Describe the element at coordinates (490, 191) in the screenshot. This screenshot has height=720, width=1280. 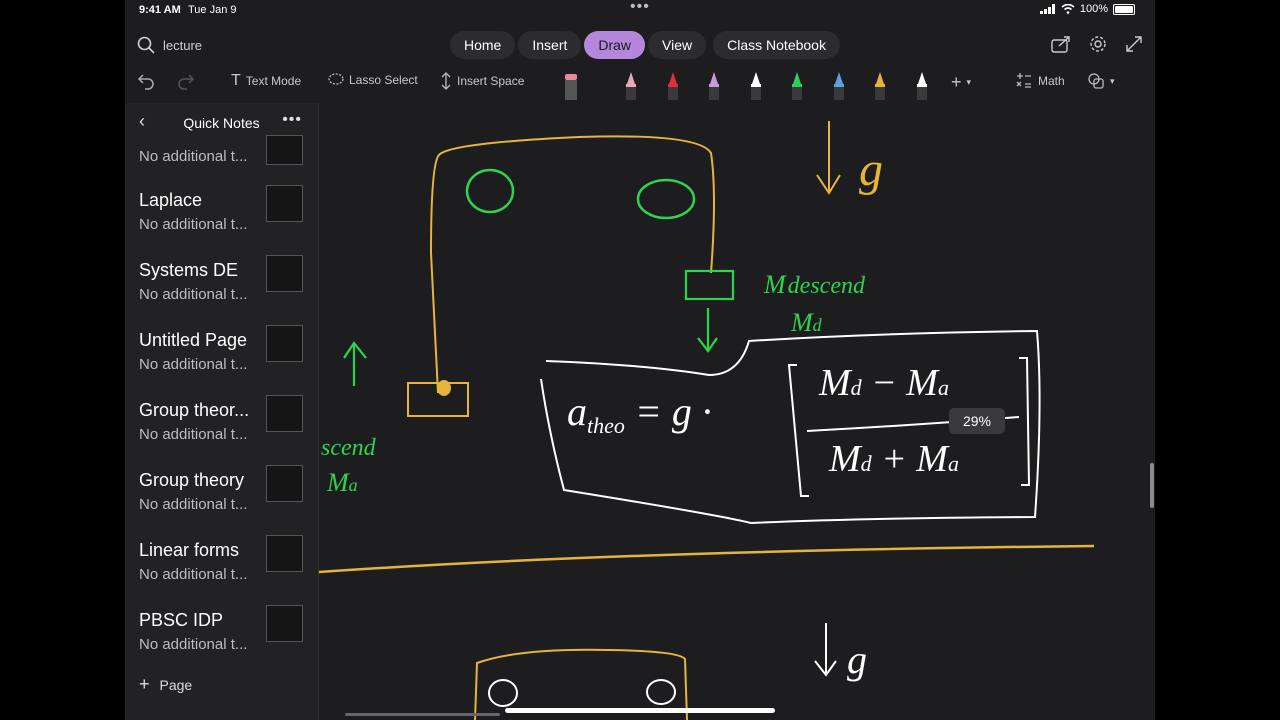
I see `pulley-wheel-left` at that location.